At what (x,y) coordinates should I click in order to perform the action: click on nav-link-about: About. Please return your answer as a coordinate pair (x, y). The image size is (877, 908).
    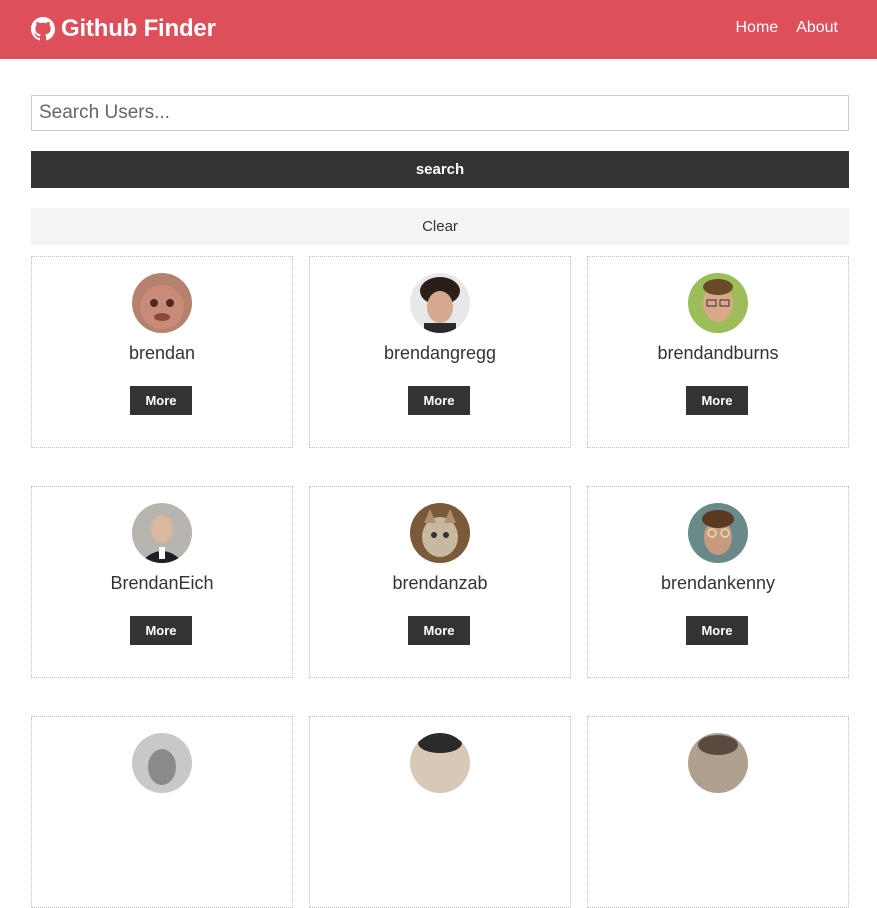
    Looking at the image, I should click on (817, 28).